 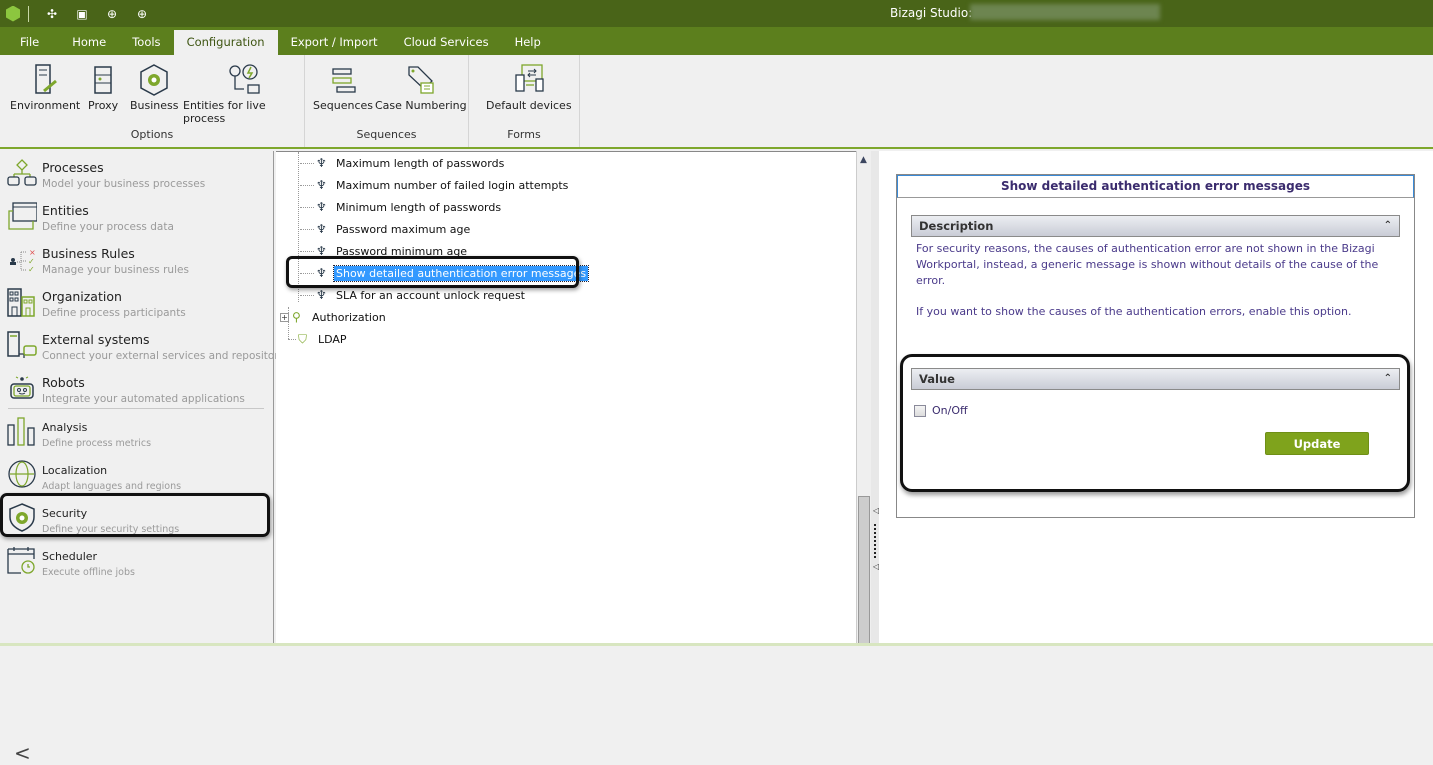 What do you see at coordinates (343, 80) in the screenshot?
I see `sequences-icon` at bounding box center [343, 80].